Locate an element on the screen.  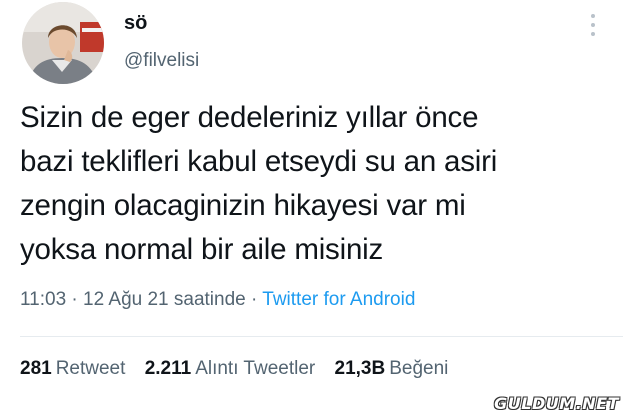
tweet-source-link: Twitter for Android is located at coordinates (338, 299).